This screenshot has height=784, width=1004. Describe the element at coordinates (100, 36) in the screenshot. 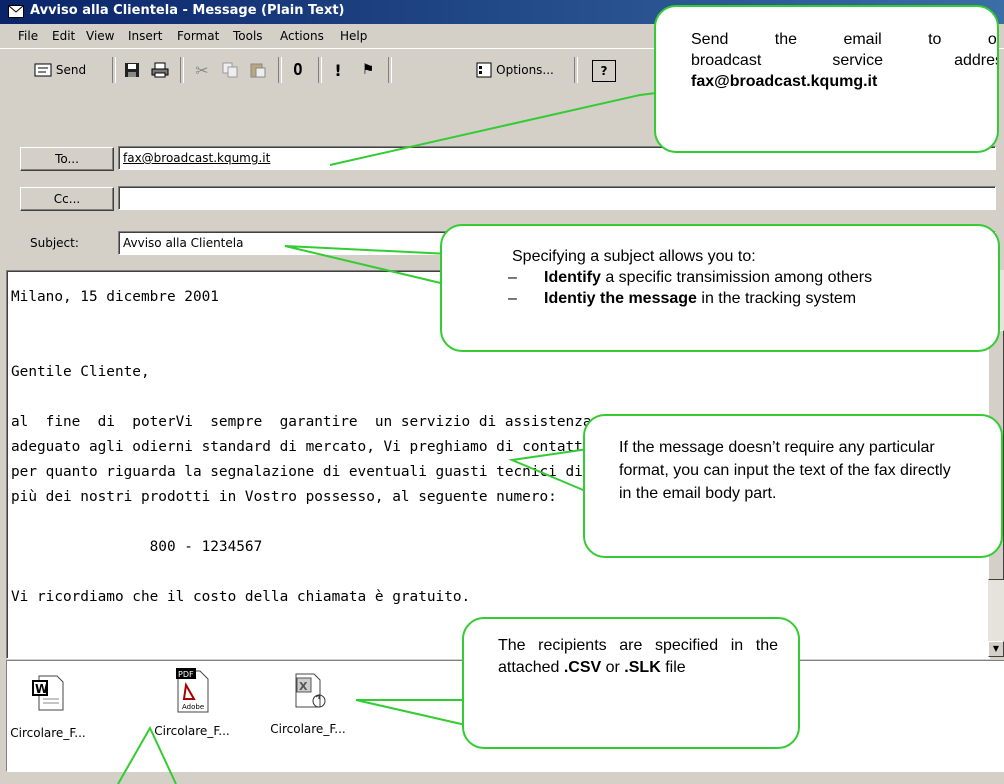

I see `menu-view: View` at that location.